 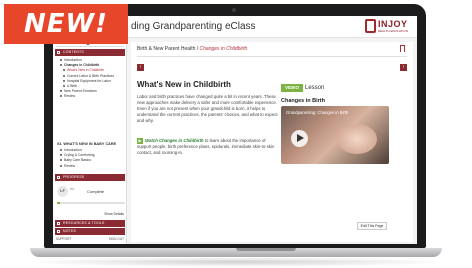 What do you see at coordinates (70, 231) in the screenshot?
I see `notes-label: NOTES` at bounding box center [70, 231].